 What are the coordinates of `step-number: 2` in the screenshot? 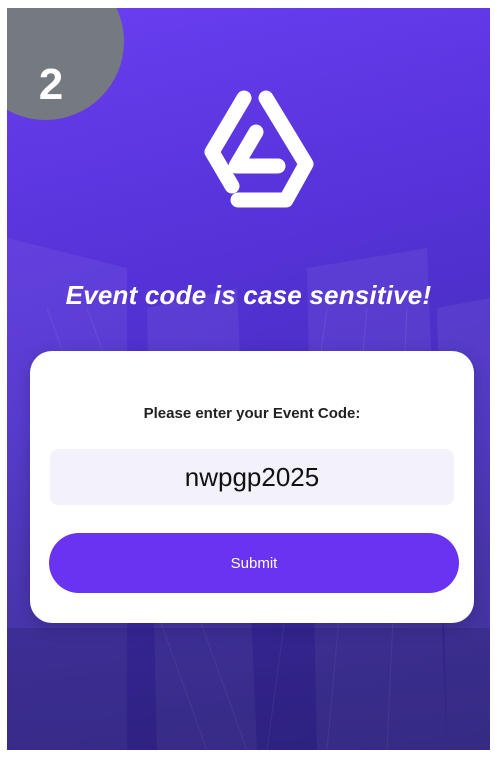 It's located at (51, 84).